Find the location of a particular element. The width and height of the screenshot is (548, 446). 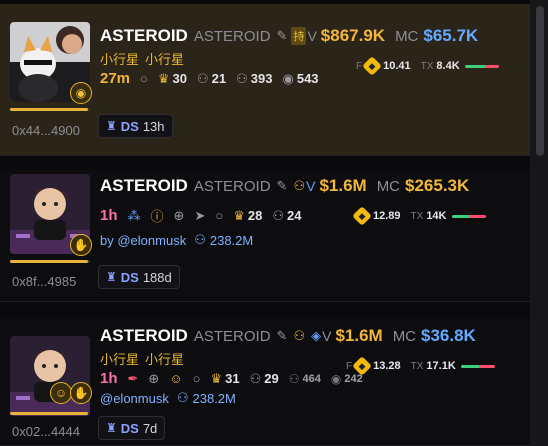

users-count: 393 is located at coordinates (261, 78).